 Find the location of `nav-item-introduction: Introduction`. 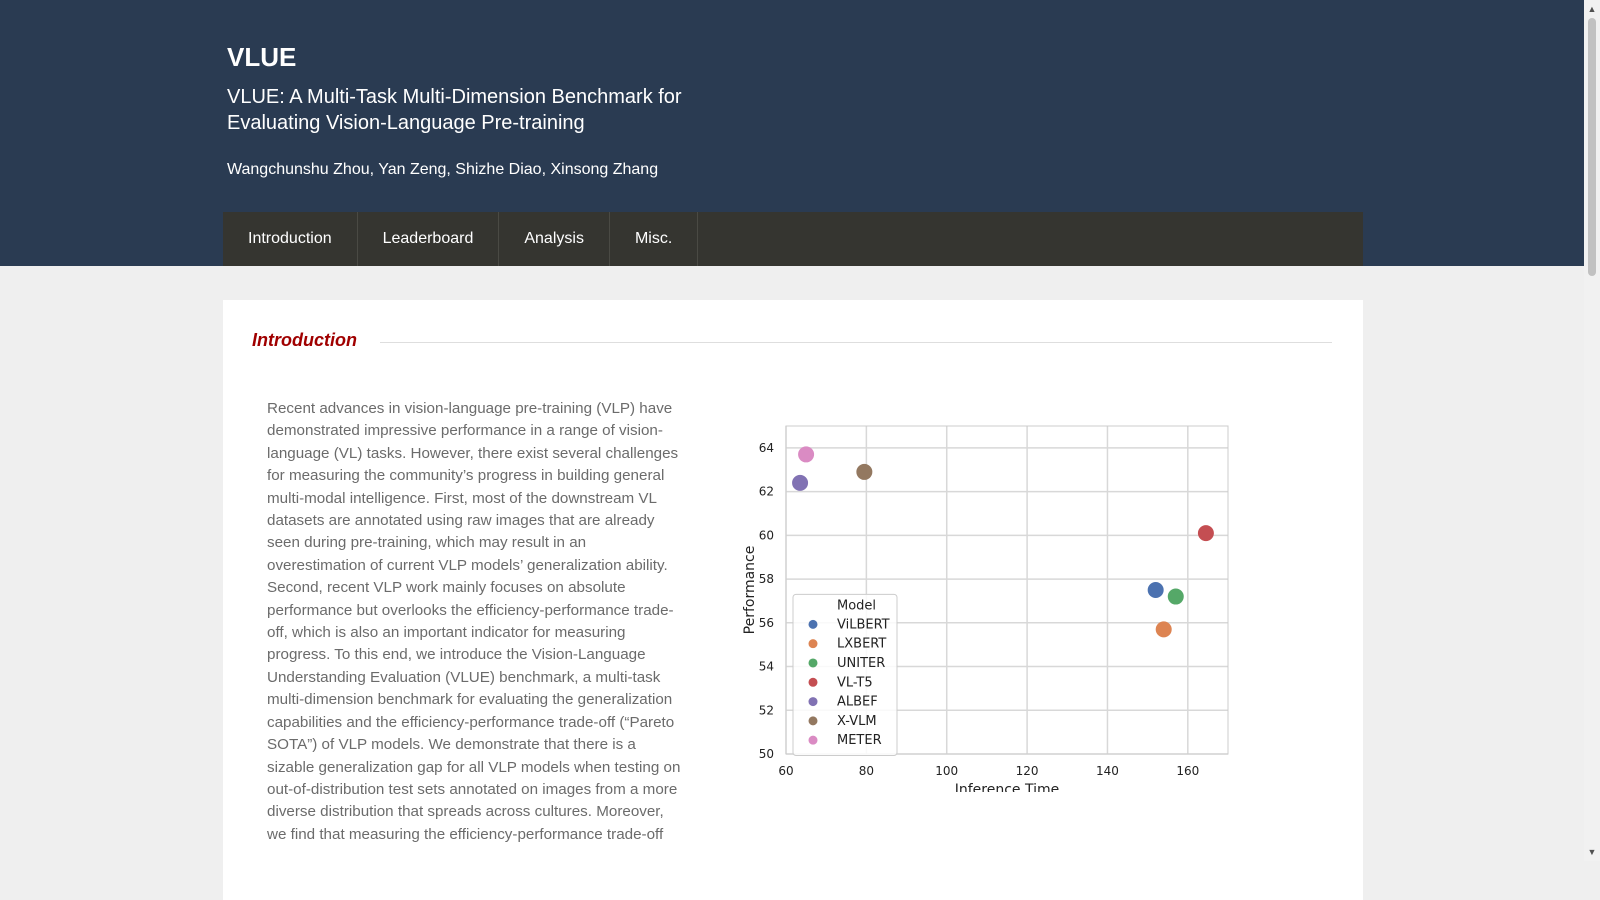

nav-item-introduction: Introduction is located at coordinates (290, 239).